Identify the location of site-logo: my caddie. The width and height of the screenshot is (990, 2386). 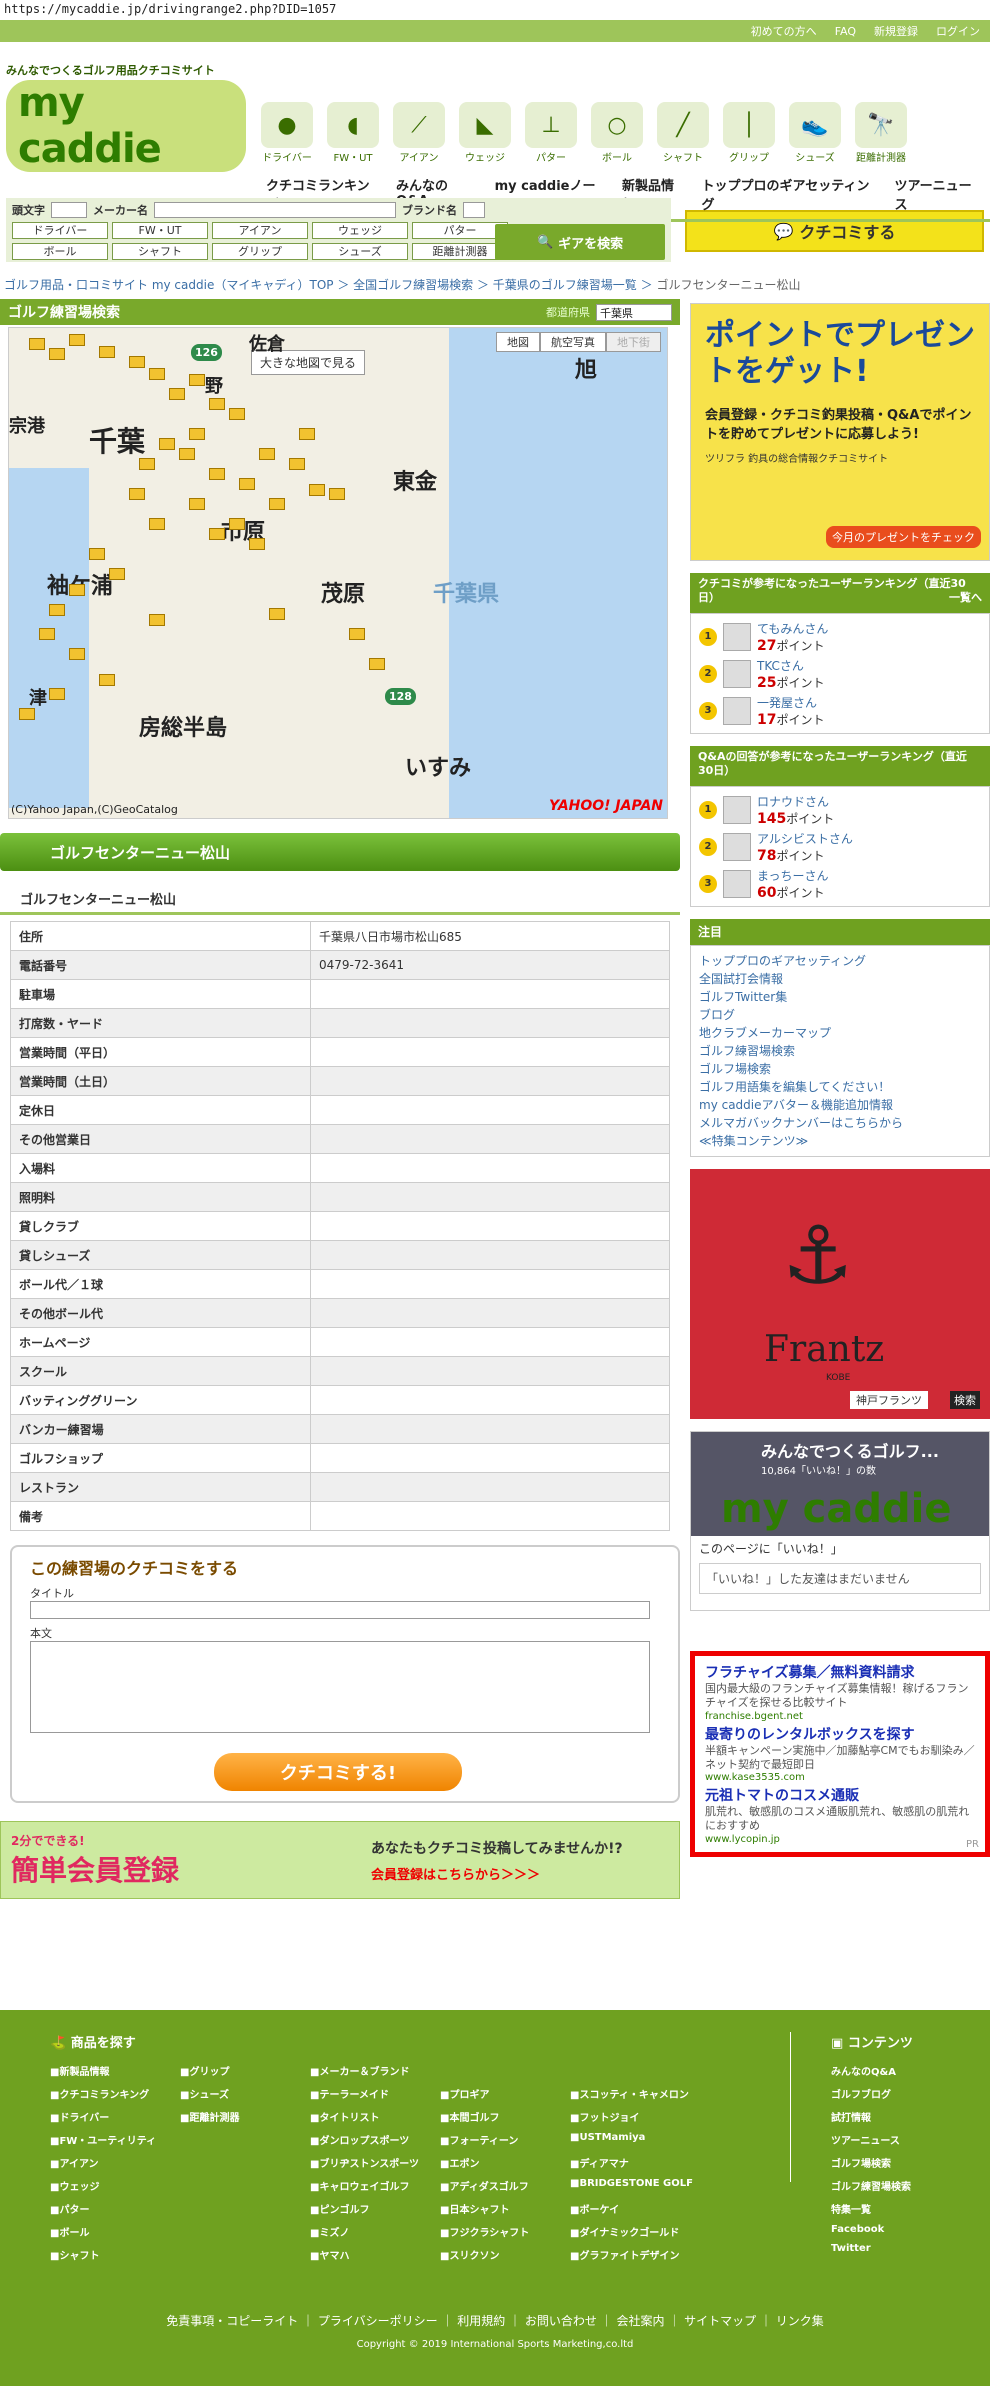
(126, 126).